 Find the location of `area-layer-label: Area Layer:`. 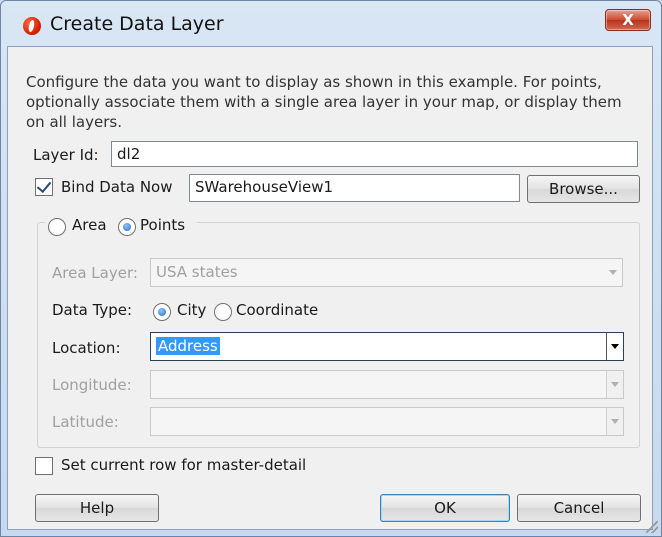

area-layer-label: Area Layer: is located at coordinates (95, 273).